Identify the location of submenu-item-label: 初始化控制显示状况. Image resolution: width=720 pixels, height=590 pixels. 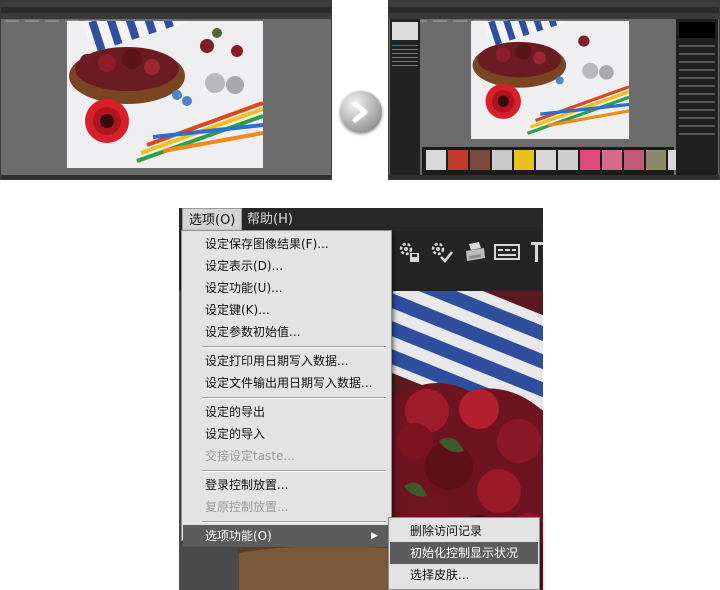
(464, 553).